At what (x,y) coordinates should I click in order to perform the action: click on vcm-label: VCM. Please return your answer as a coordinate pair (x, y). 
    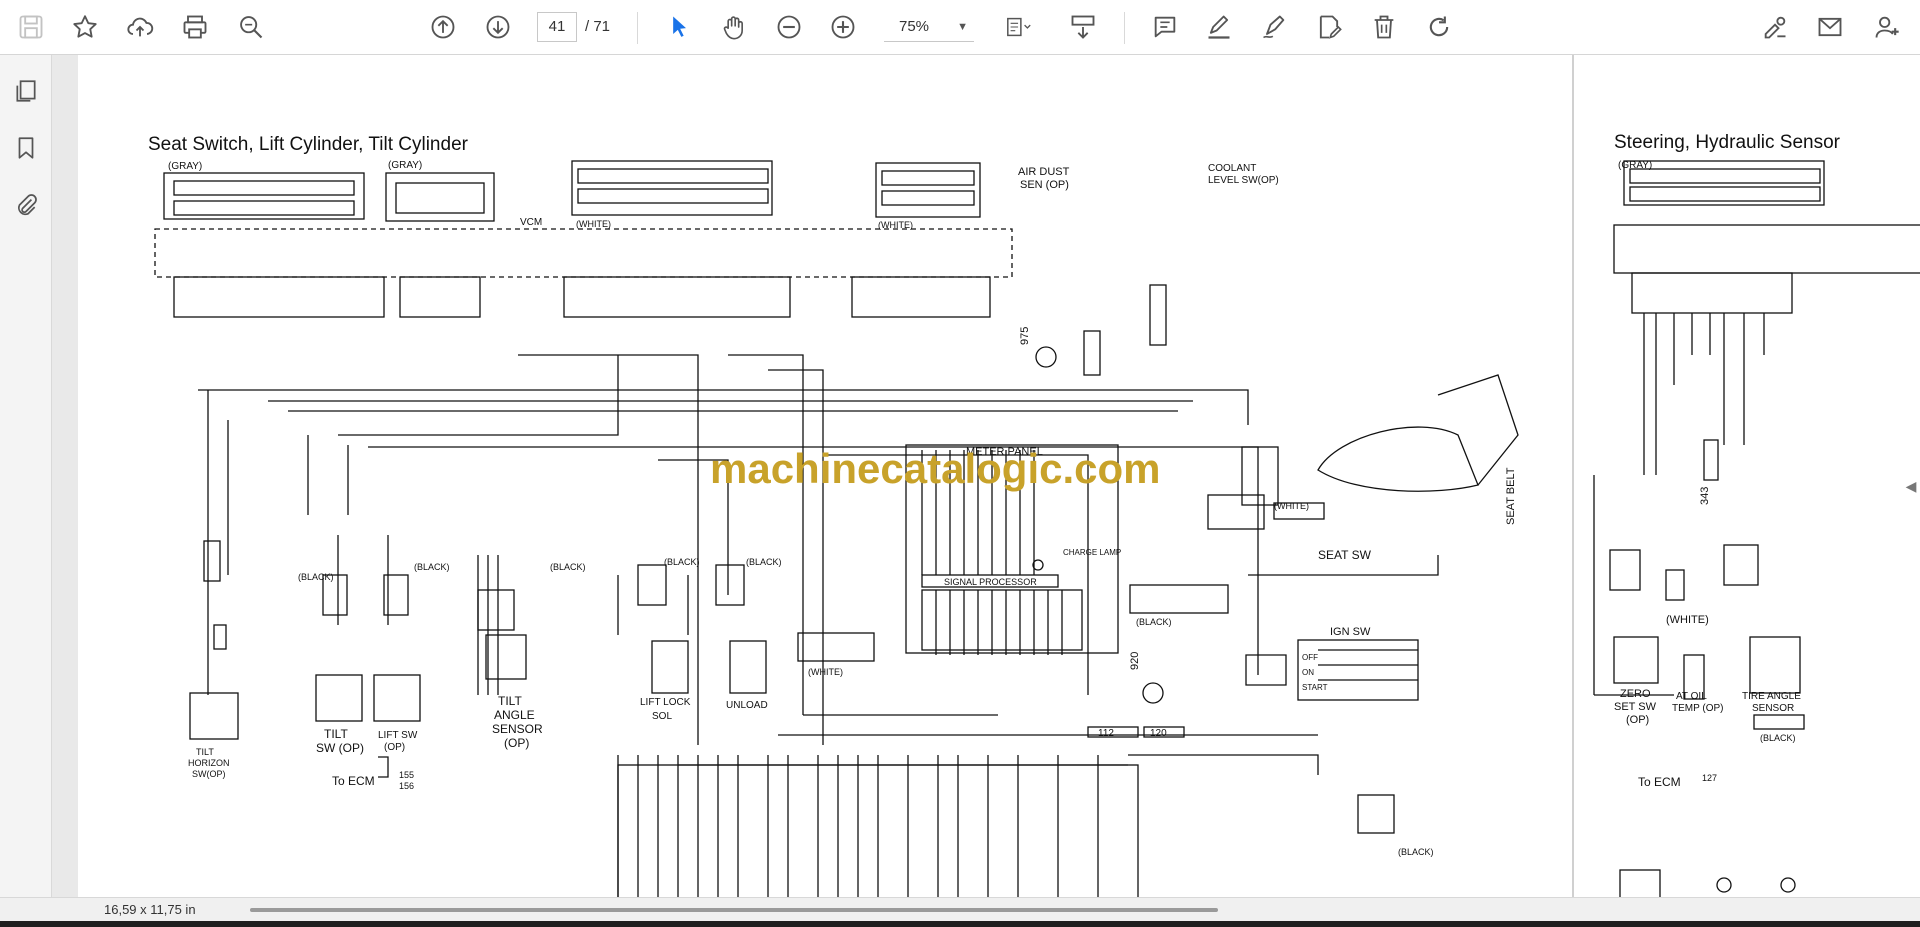
    Looking at the image, I should click on (531, 222).